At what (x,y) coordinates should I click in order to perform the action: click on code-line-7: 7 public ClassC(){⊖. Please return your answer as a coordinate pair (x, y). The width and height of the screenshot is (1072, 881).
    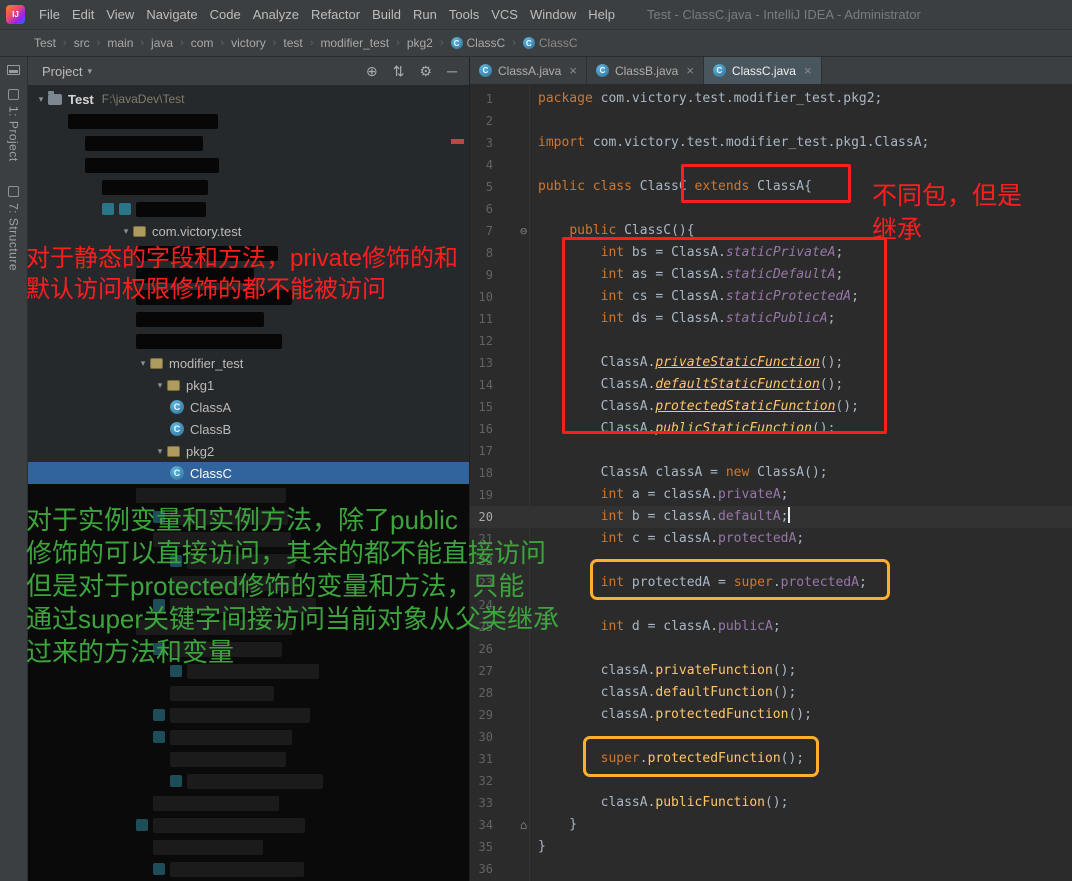
    Looking at the image, I should click on (771, 231).